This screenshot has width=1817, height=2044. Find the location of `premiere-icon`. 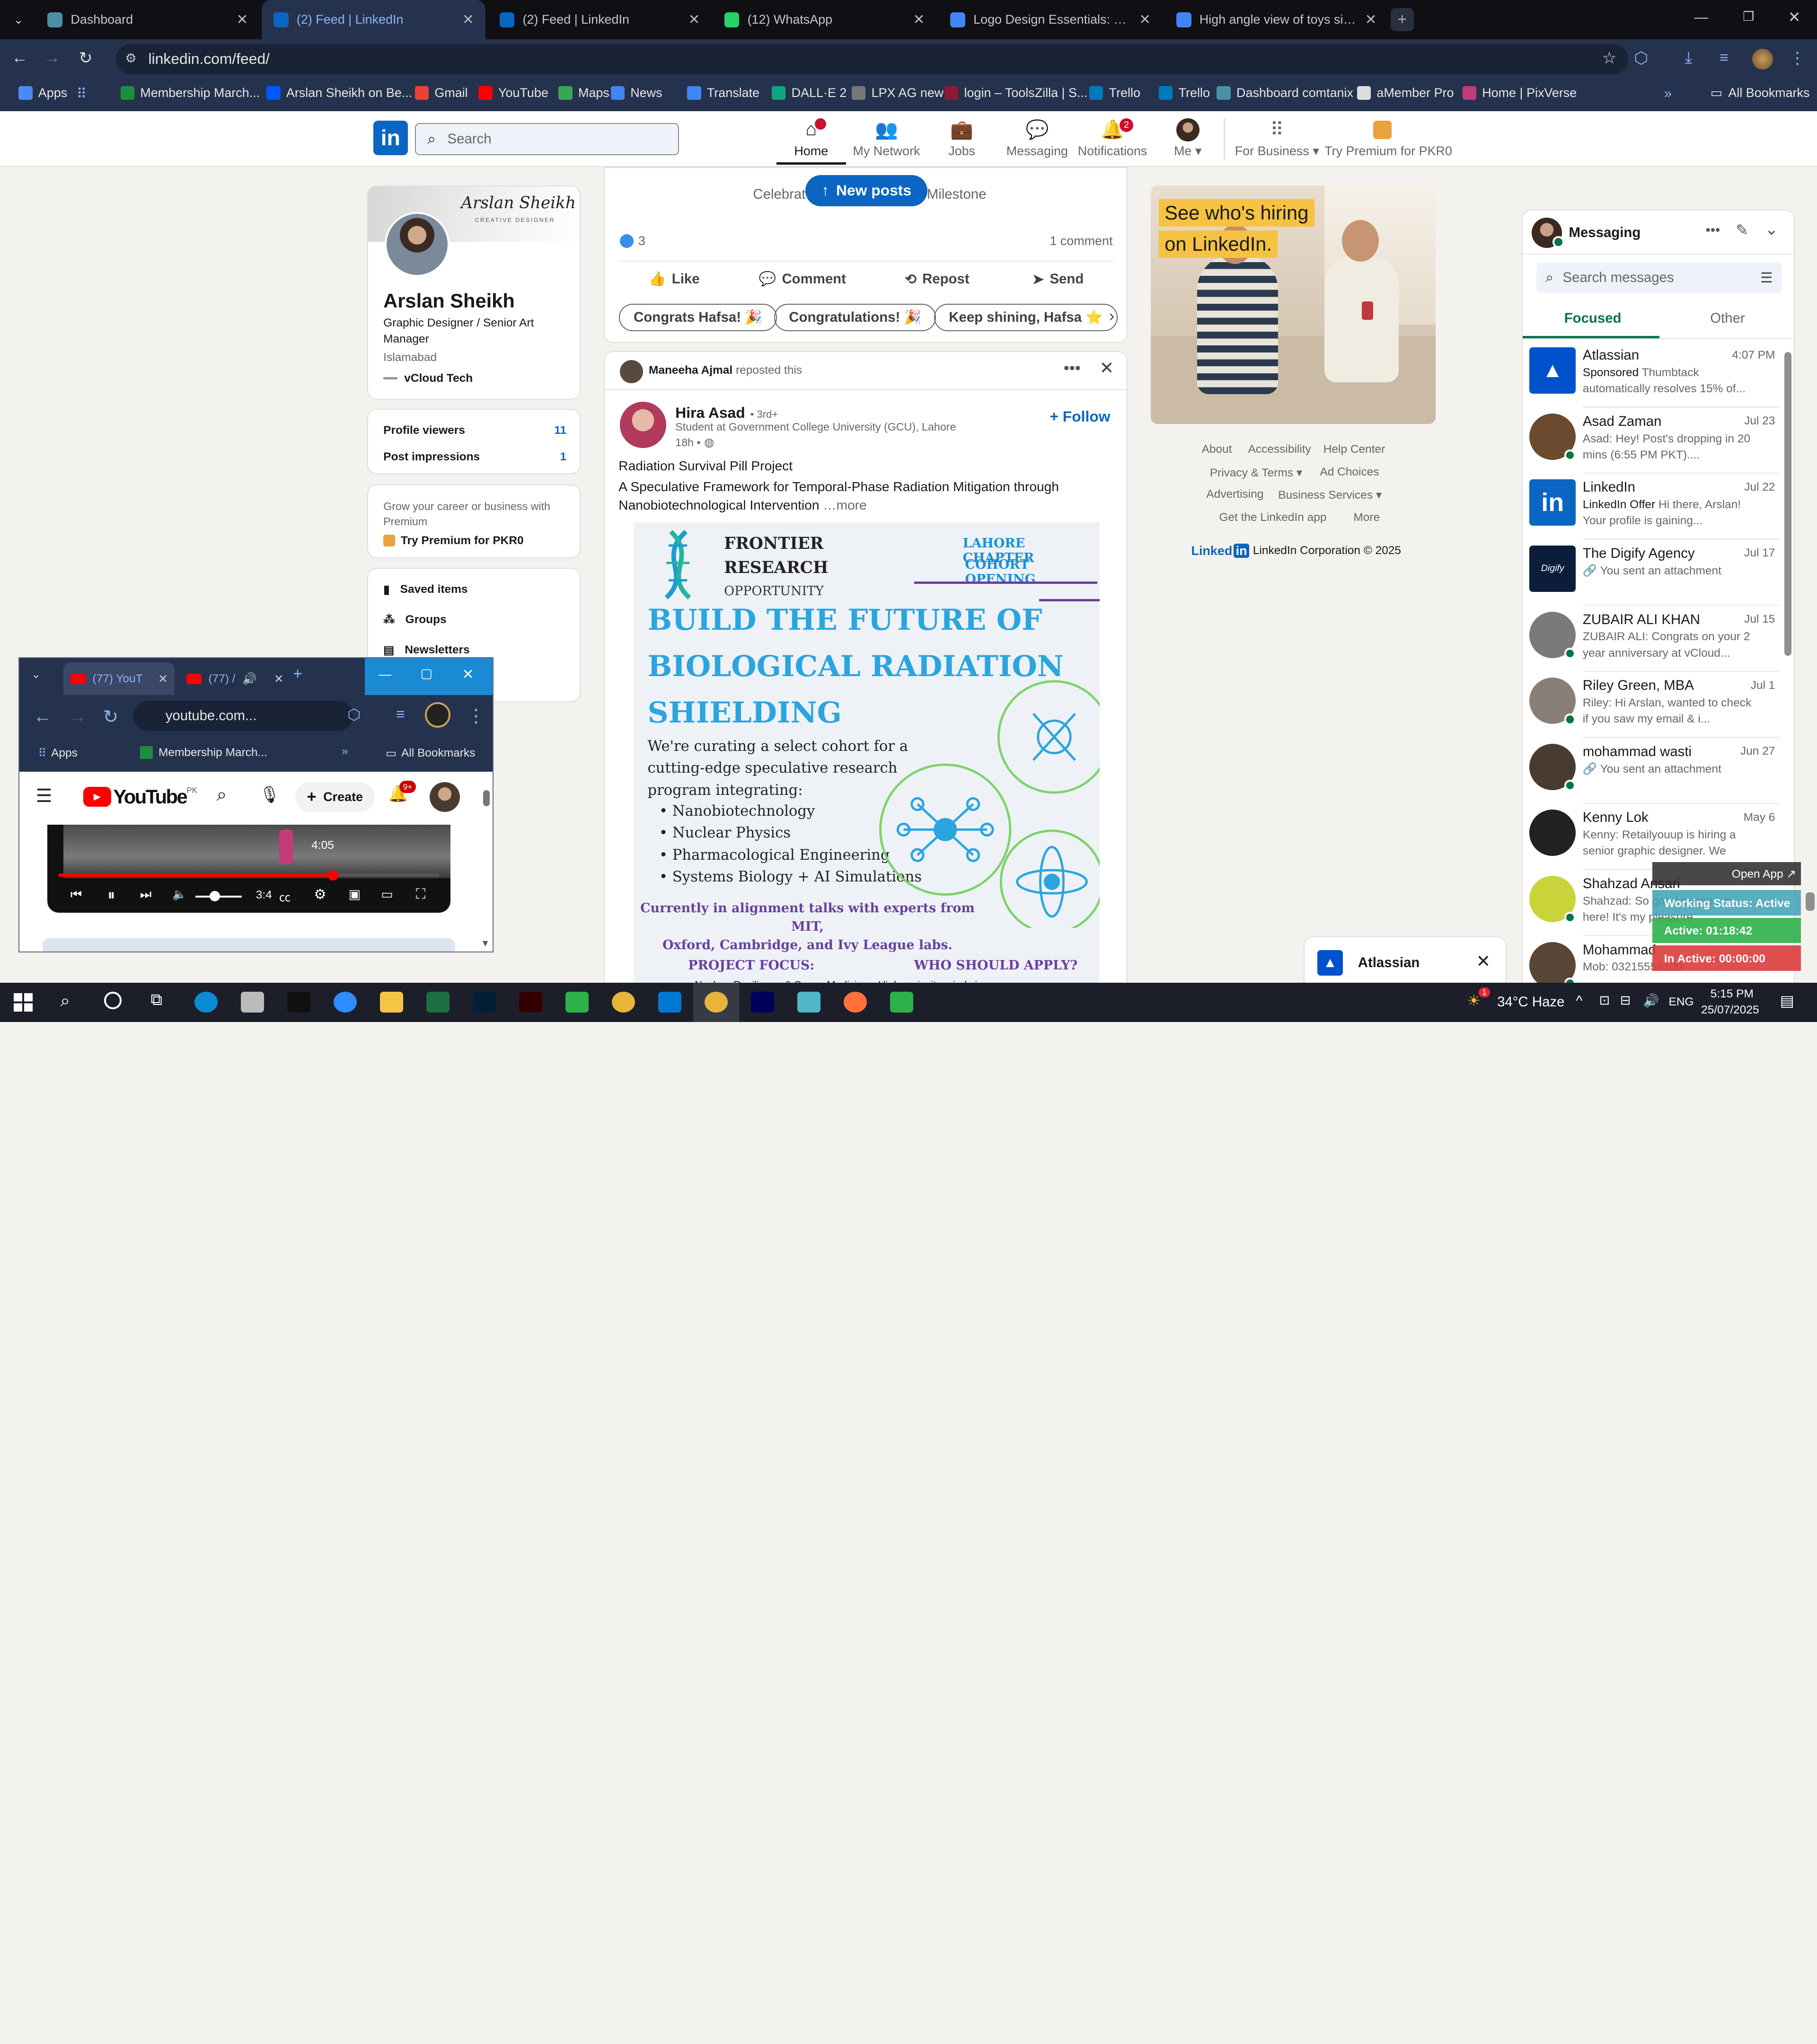

premiere-icon is located at coordinates (762, 1002).